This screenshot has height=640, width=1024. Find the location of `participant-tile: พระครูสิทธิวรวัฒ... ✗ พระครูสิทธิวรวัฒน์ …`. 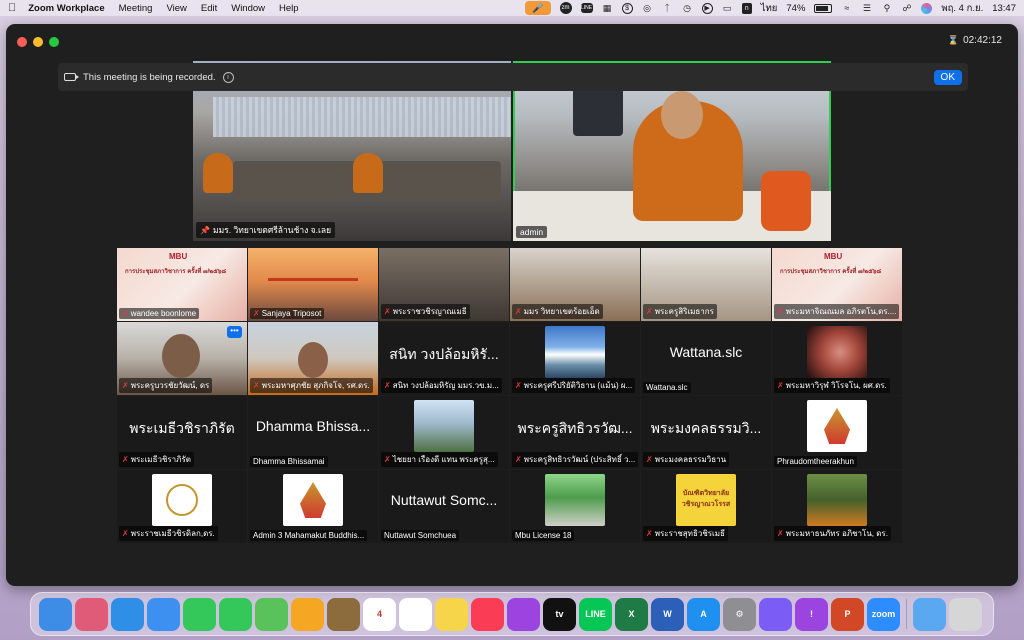

participant-tile: พระครูสิทธิวรวัฒ... ✗ พระครูสิทธิวรวัฒน์ … is located at coordinates (575, 432).